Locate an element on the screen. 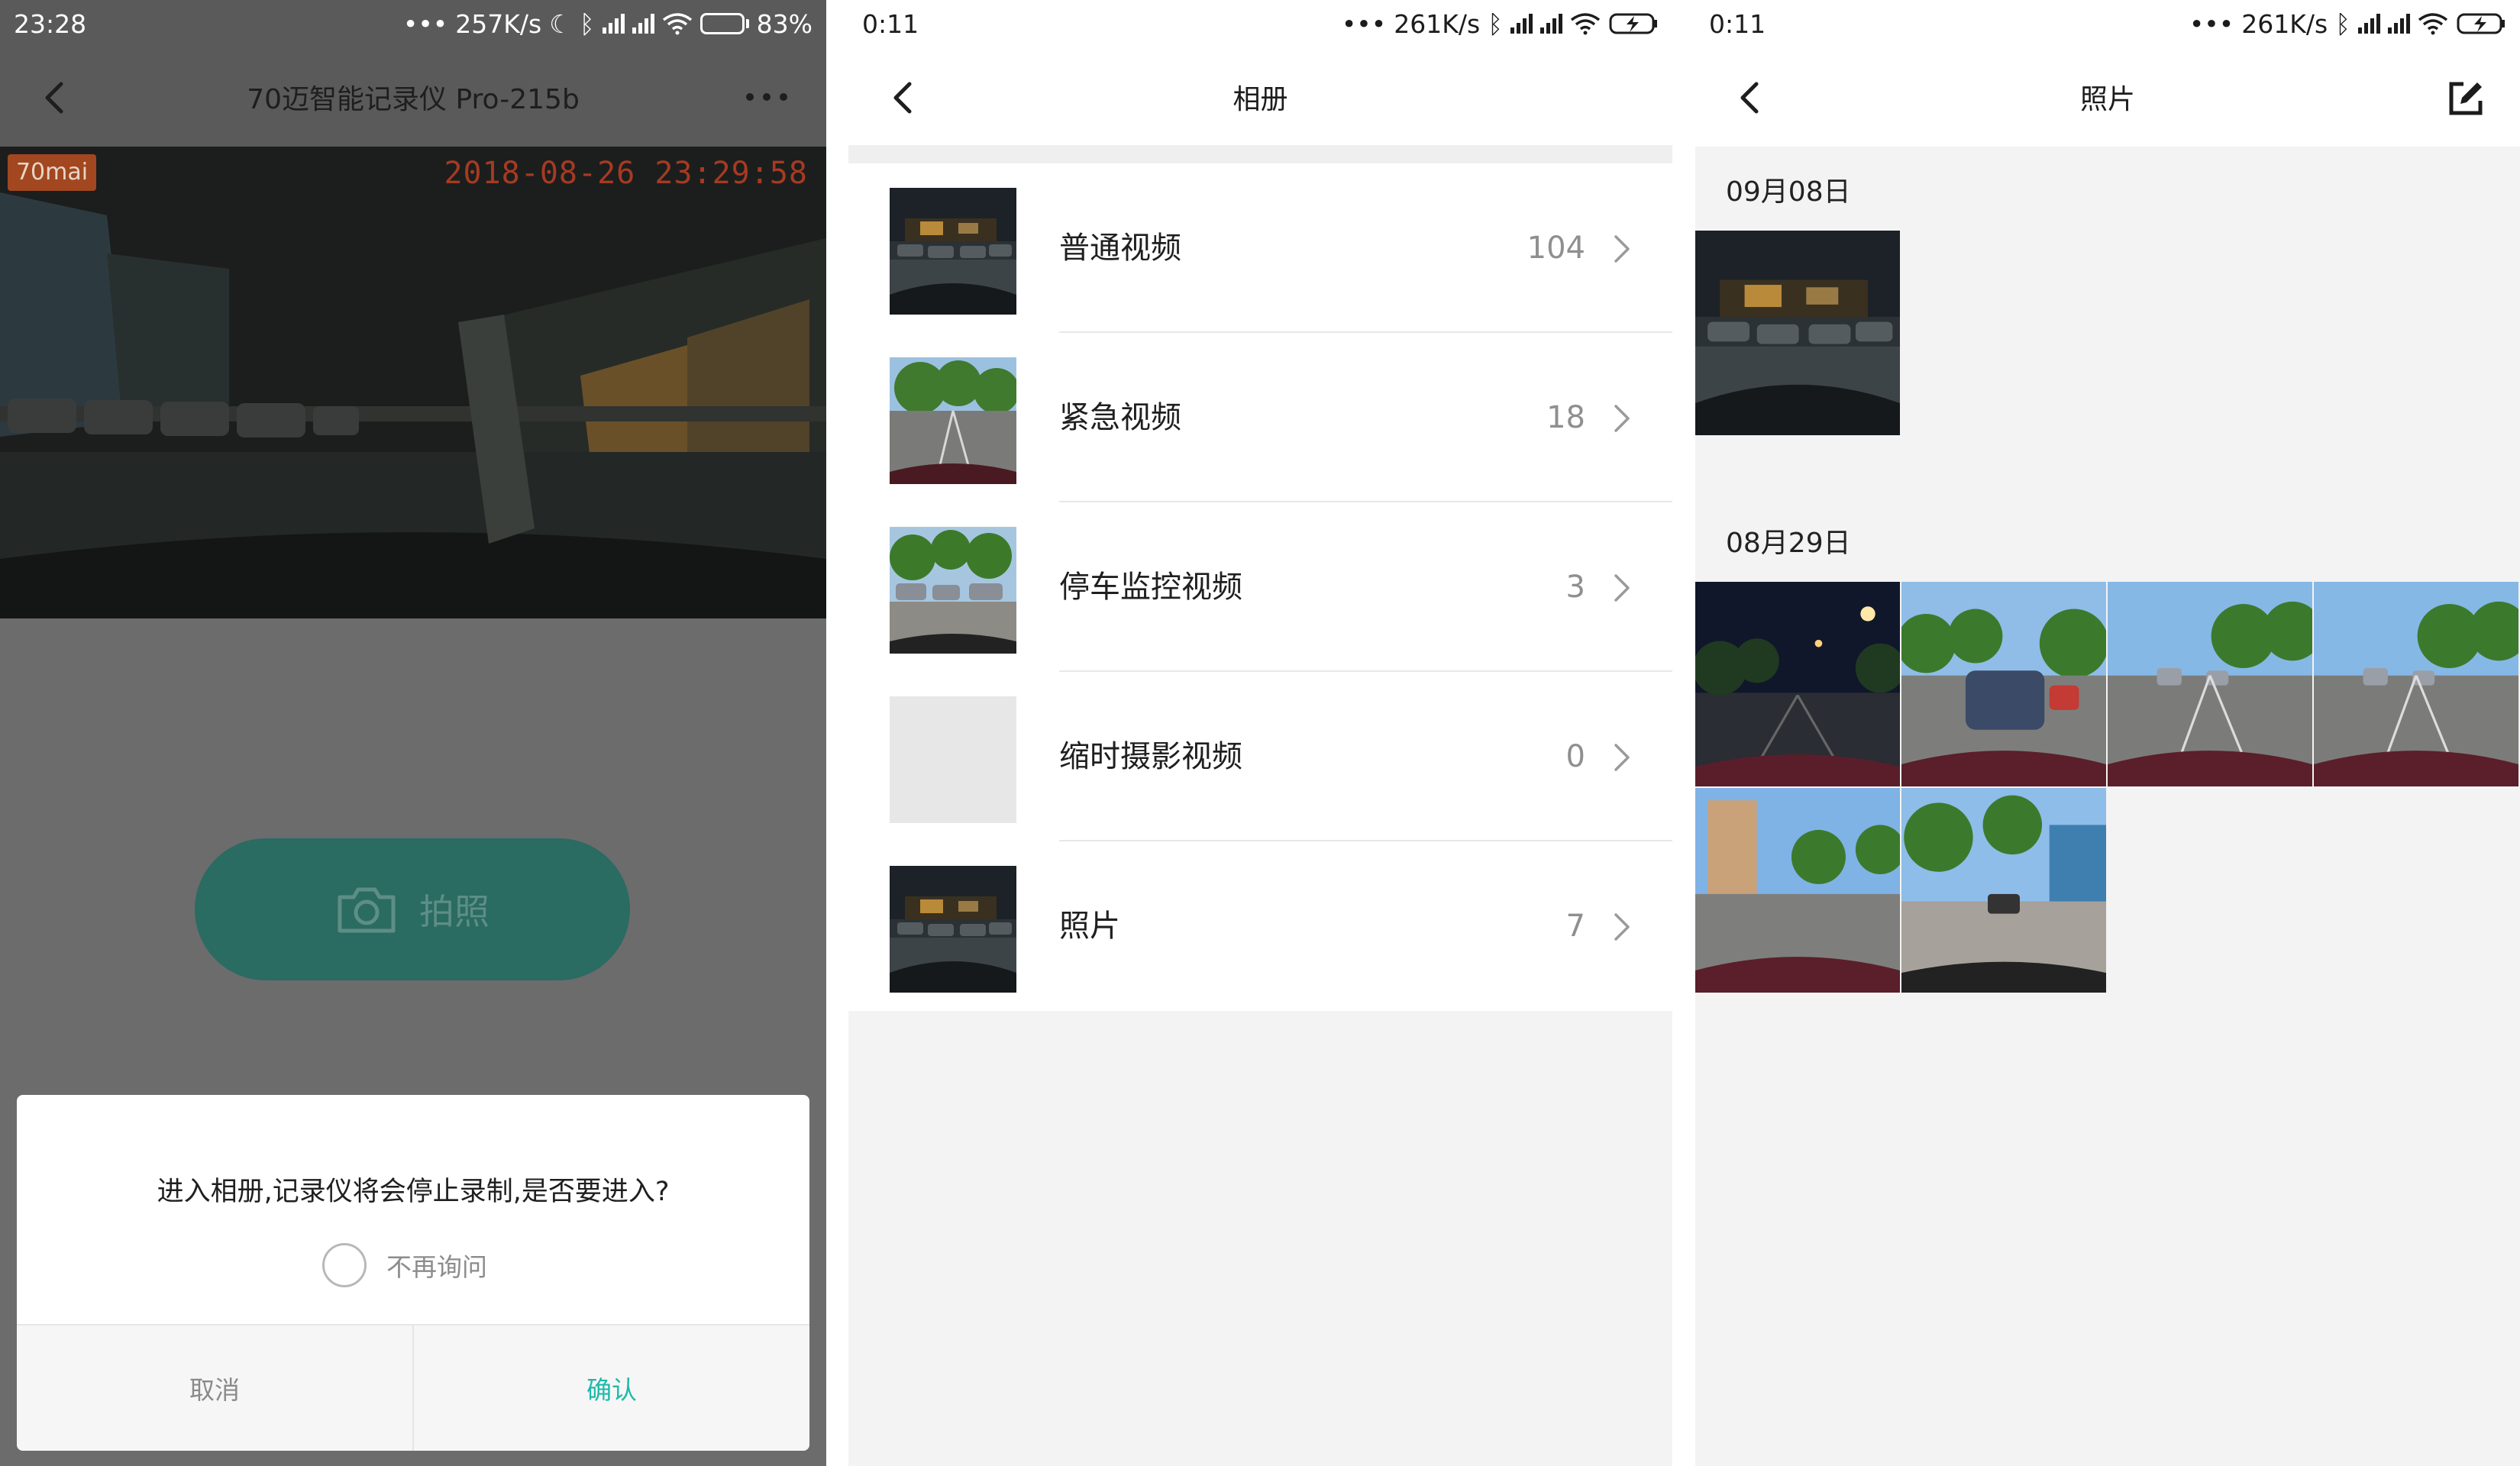 The image size is (2520, 1466). cancel-button: 取消 is located at coordinates (216, 1388).